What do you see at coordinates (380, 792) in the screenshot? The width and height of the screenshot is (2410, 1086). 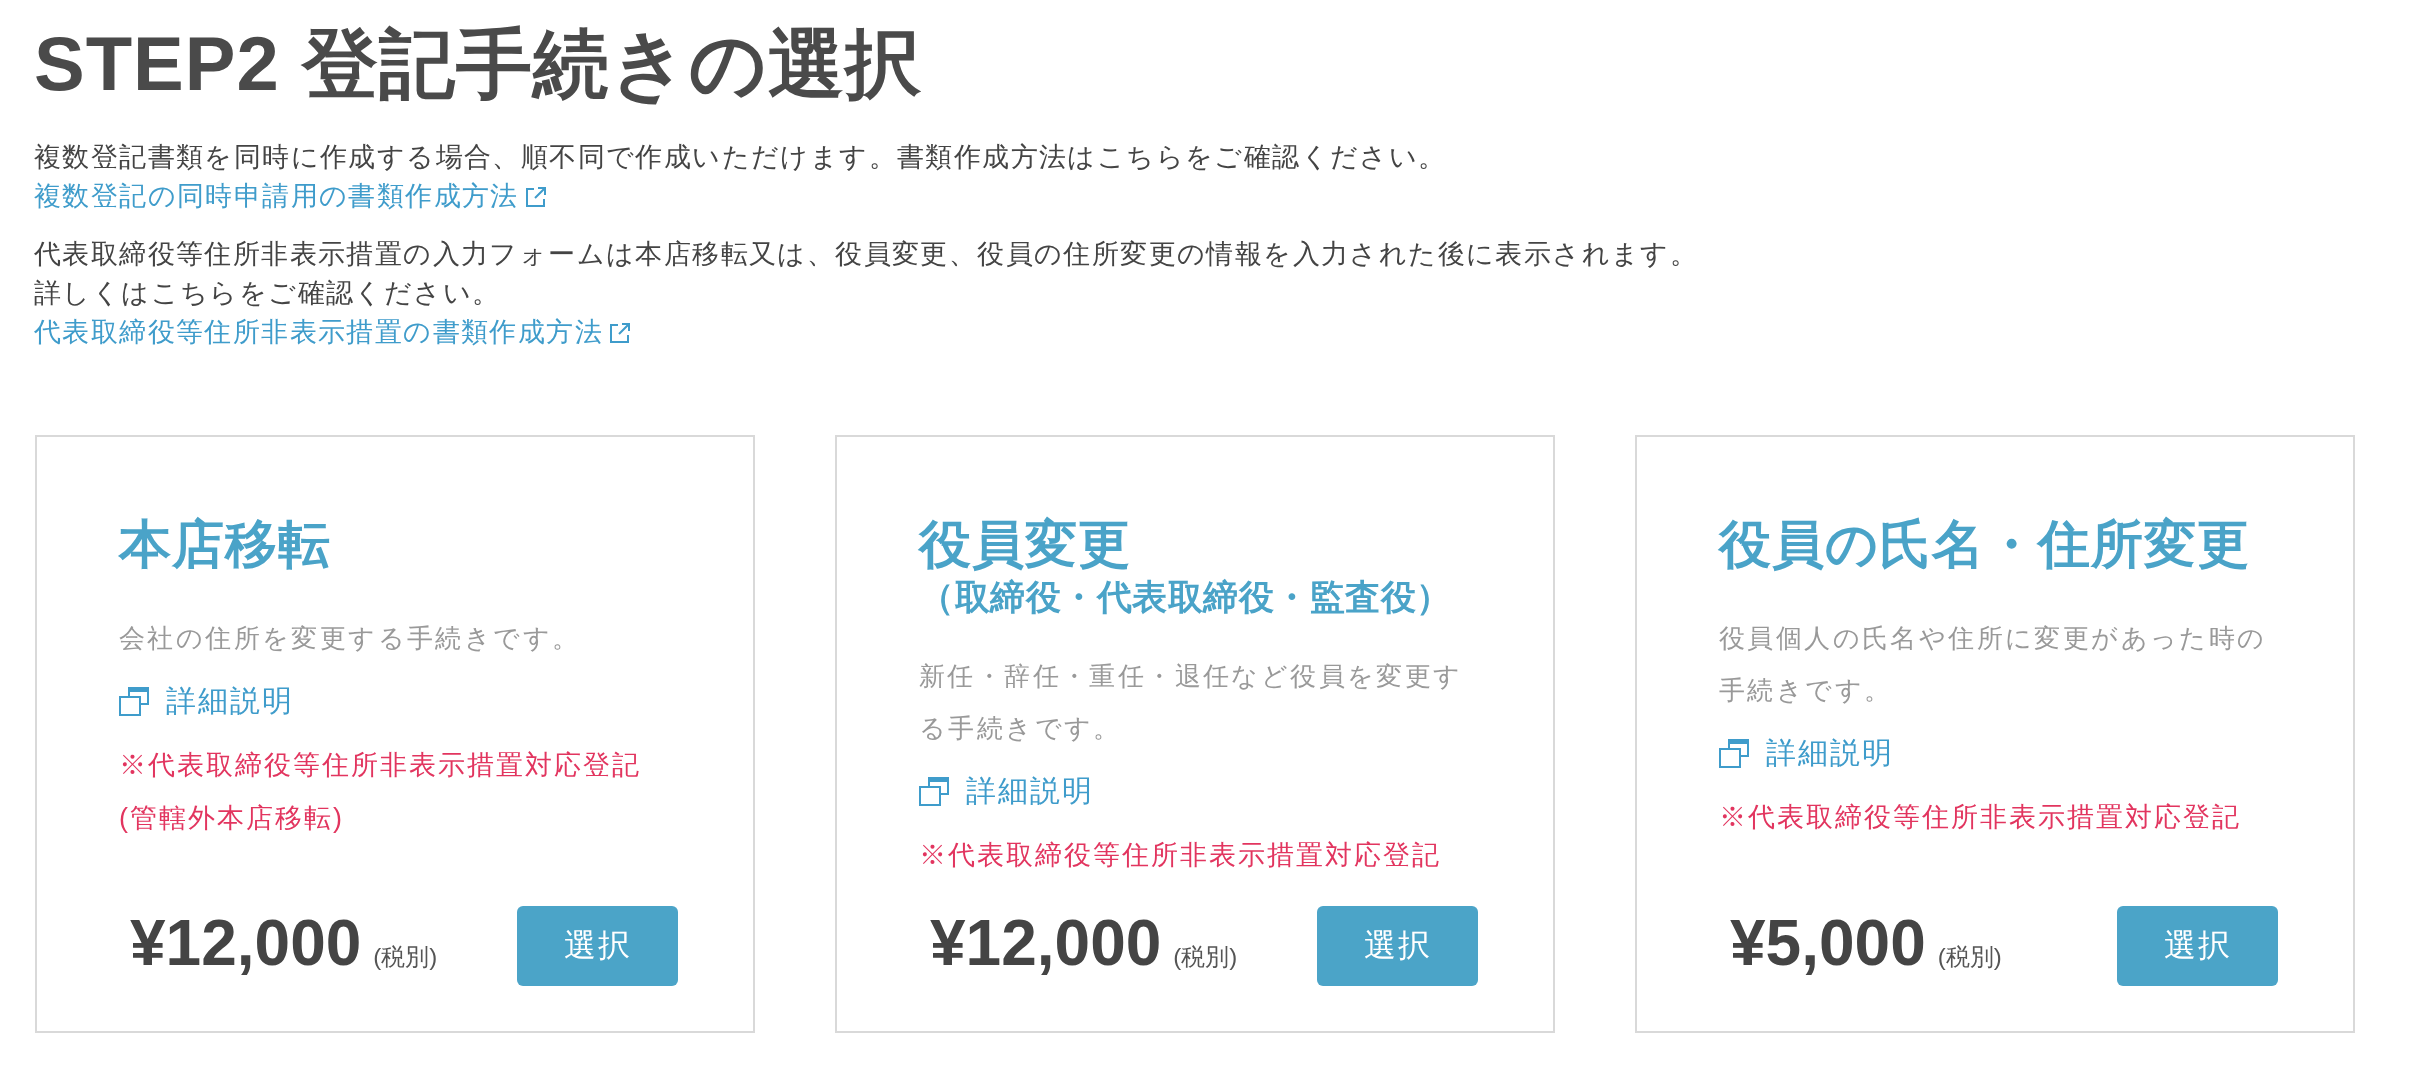 I see `card-note: ※代表取締役等住所非表示措置対応登記(管轄外本店移転)` at bounding box center [380, 792].